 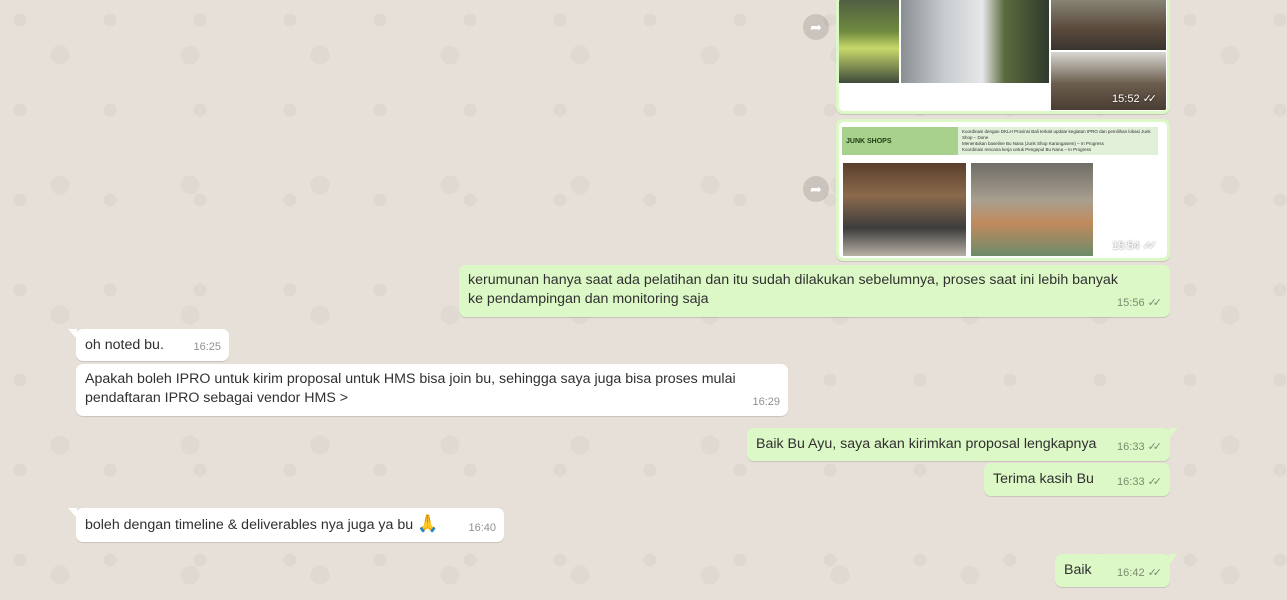 I want to click on message-outgoing: Baik 16:42 ✓✓, so click(x=1116, y=570).